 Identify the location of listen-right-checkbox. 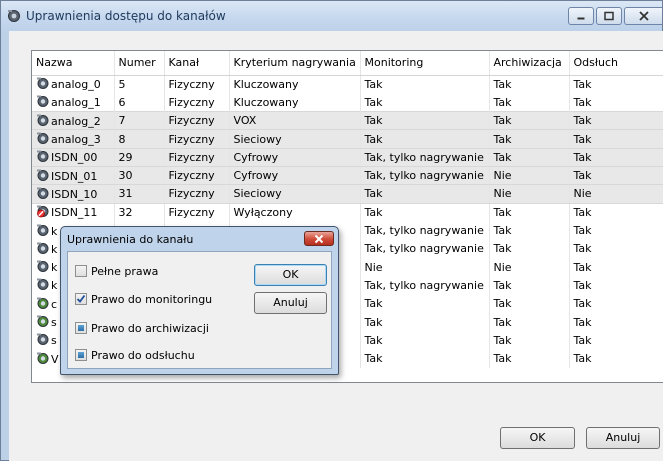
(81, 355).